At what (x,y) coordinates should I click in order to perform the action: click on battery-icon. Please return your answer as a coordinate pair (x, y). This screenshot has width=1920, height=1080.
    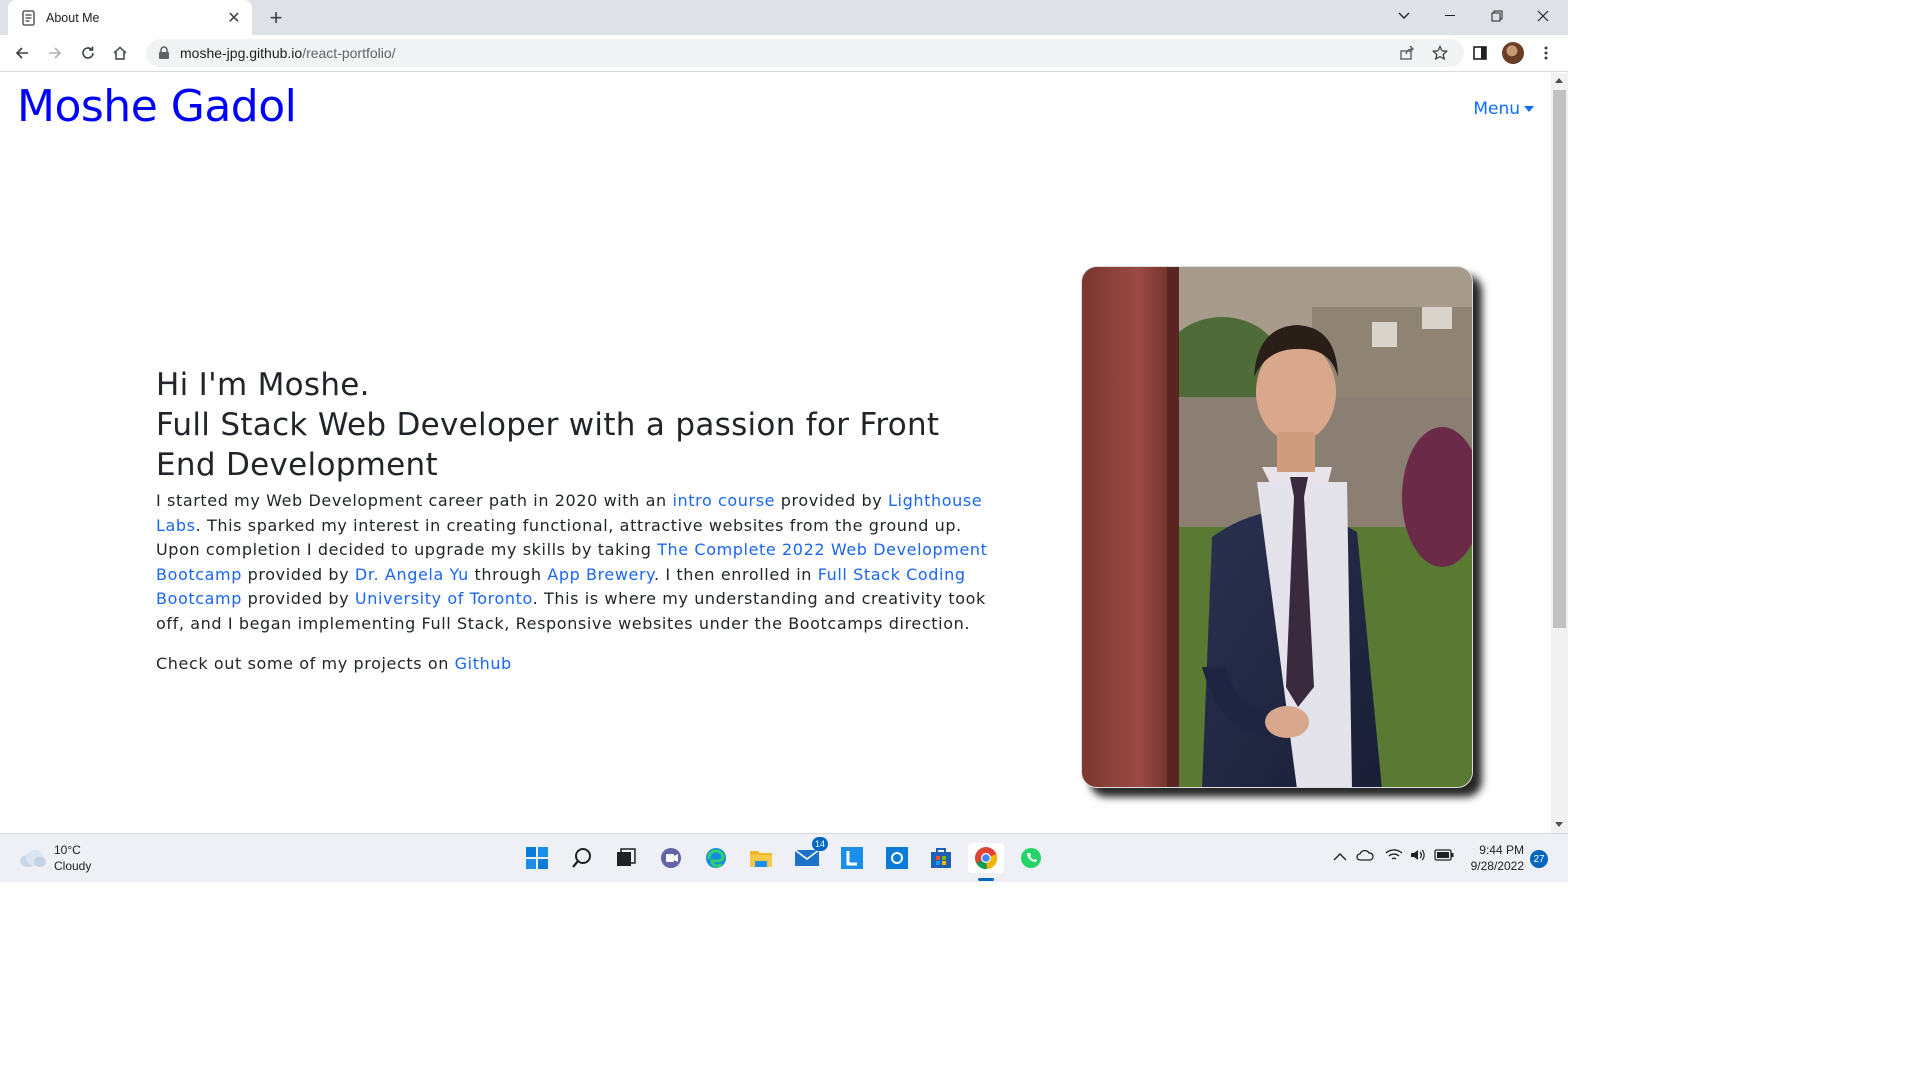
    Looking at the image, I should click on (1444, 856).